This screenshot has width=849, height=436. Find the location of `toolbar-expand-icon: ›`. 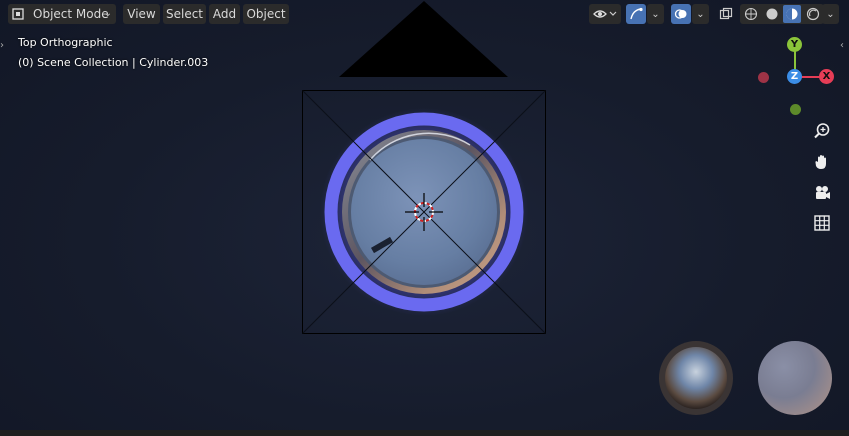

toolbar-expand-icon: › is located at coordinates (2, 45).